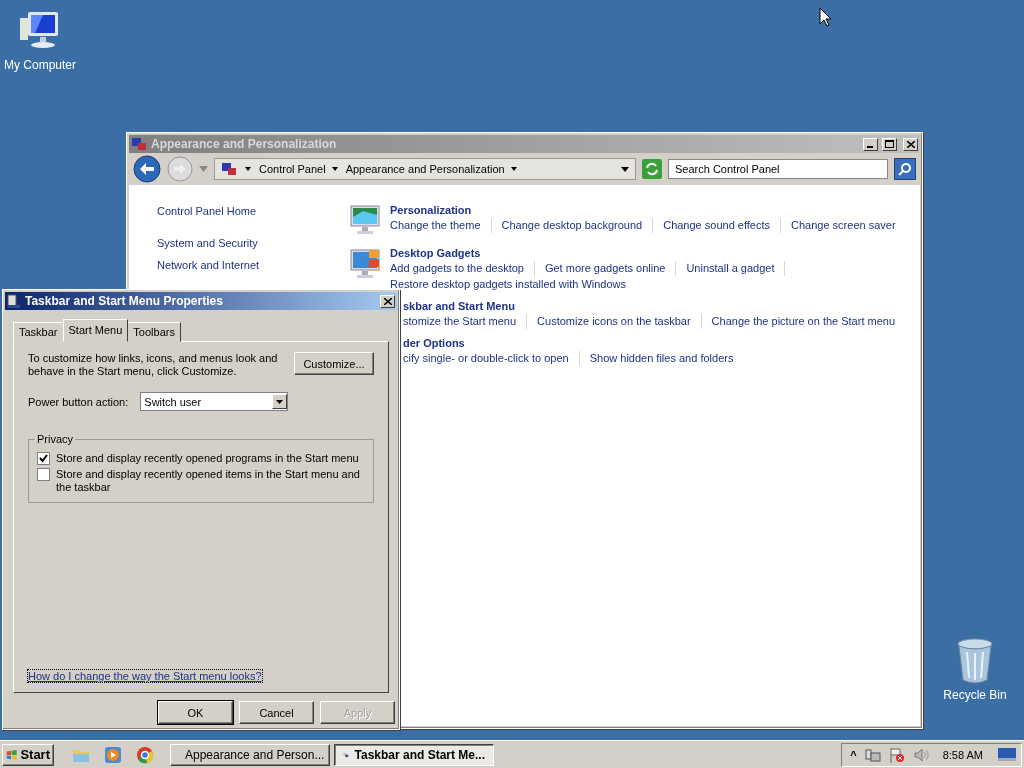  I want to click on section-heading: skbar and Start Menu, so click(665, 306).